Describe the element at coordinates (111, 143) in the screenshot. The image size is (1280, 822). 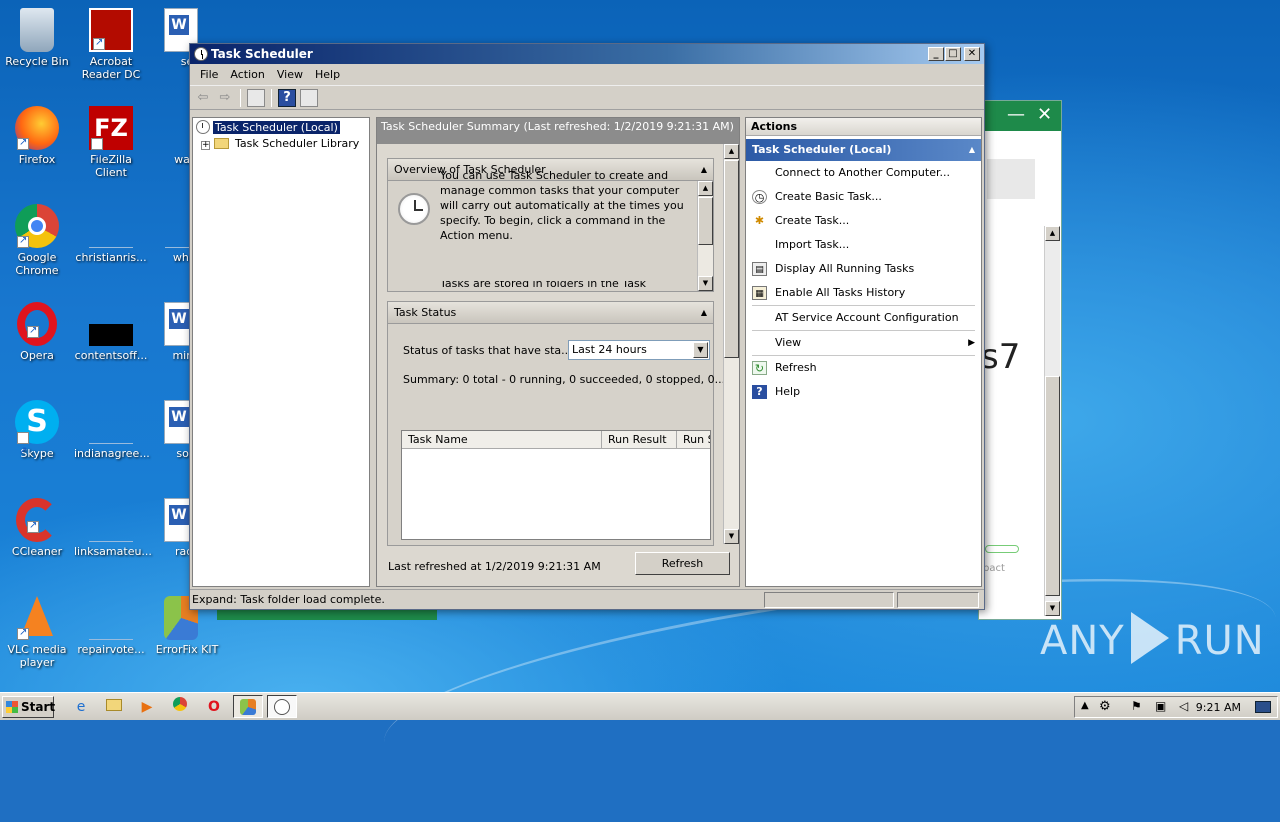
I see `desktop-icon-filezilla: FZ FileZilla Client` at that location.